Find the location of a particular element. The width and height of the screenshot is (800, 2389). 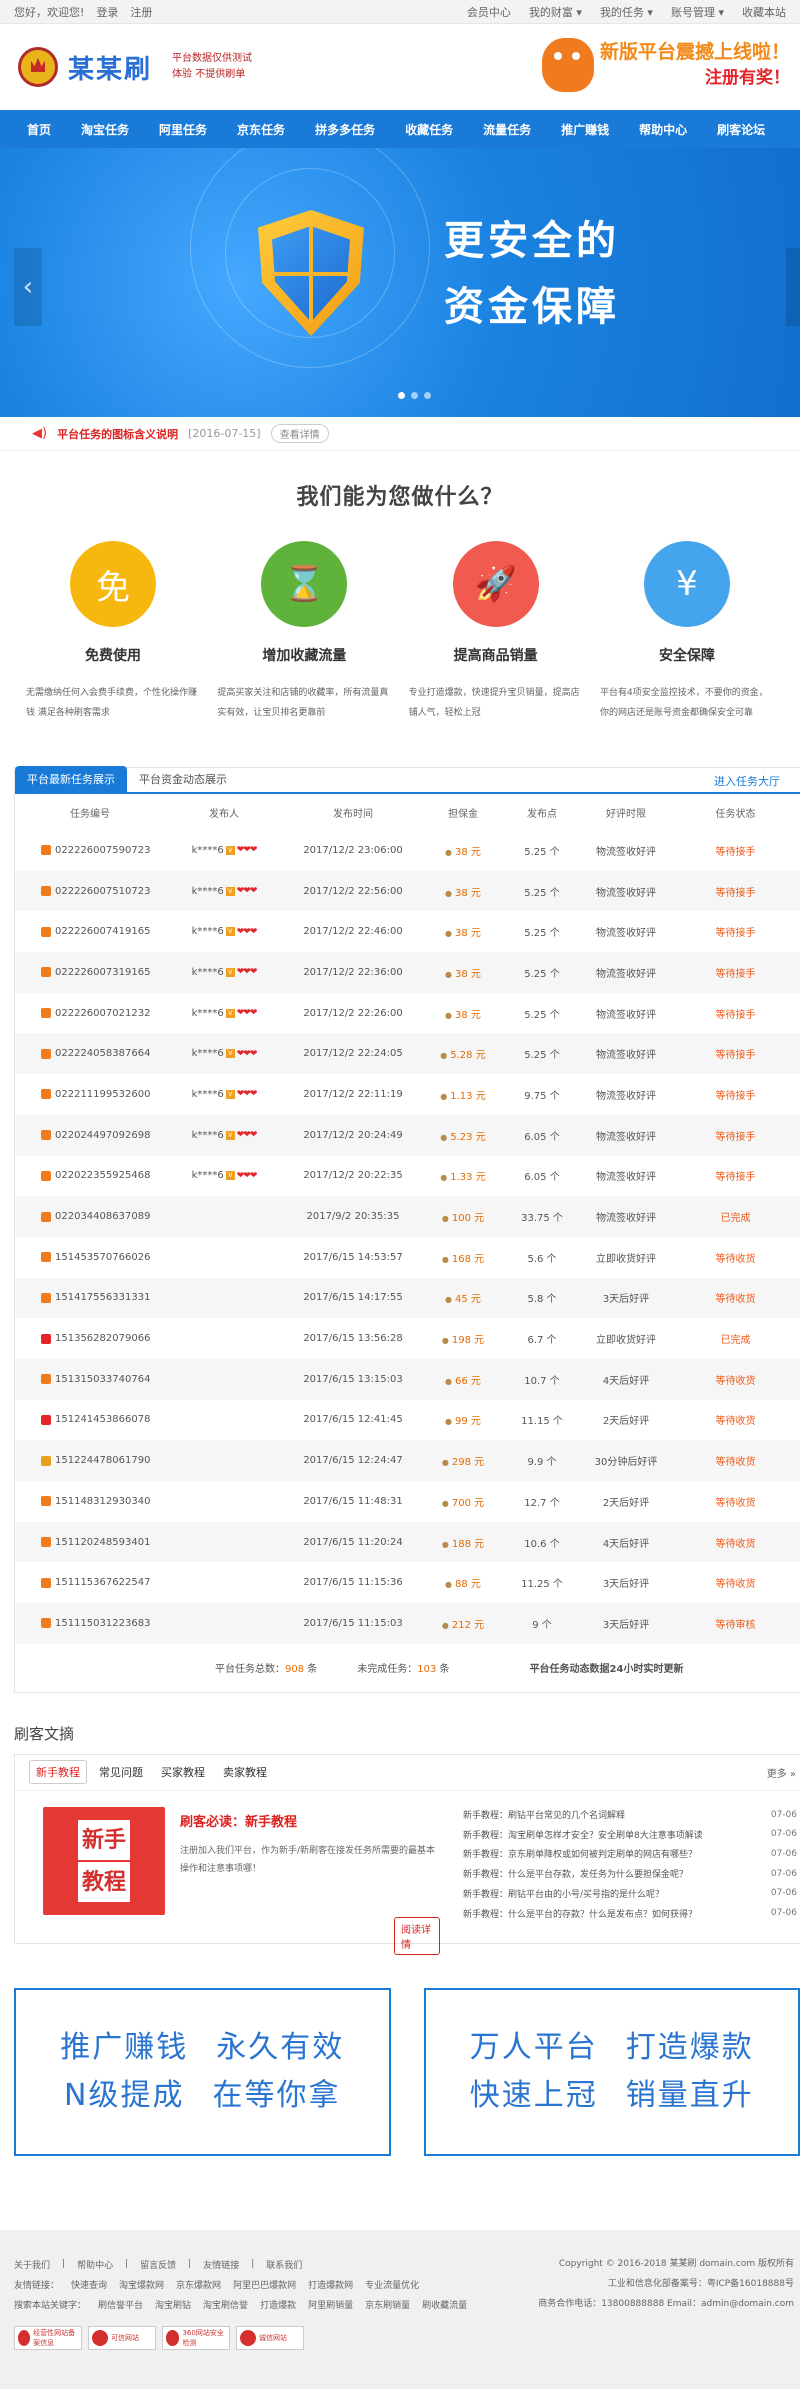

register-link: 注册 is located at coordinates (141, 12).